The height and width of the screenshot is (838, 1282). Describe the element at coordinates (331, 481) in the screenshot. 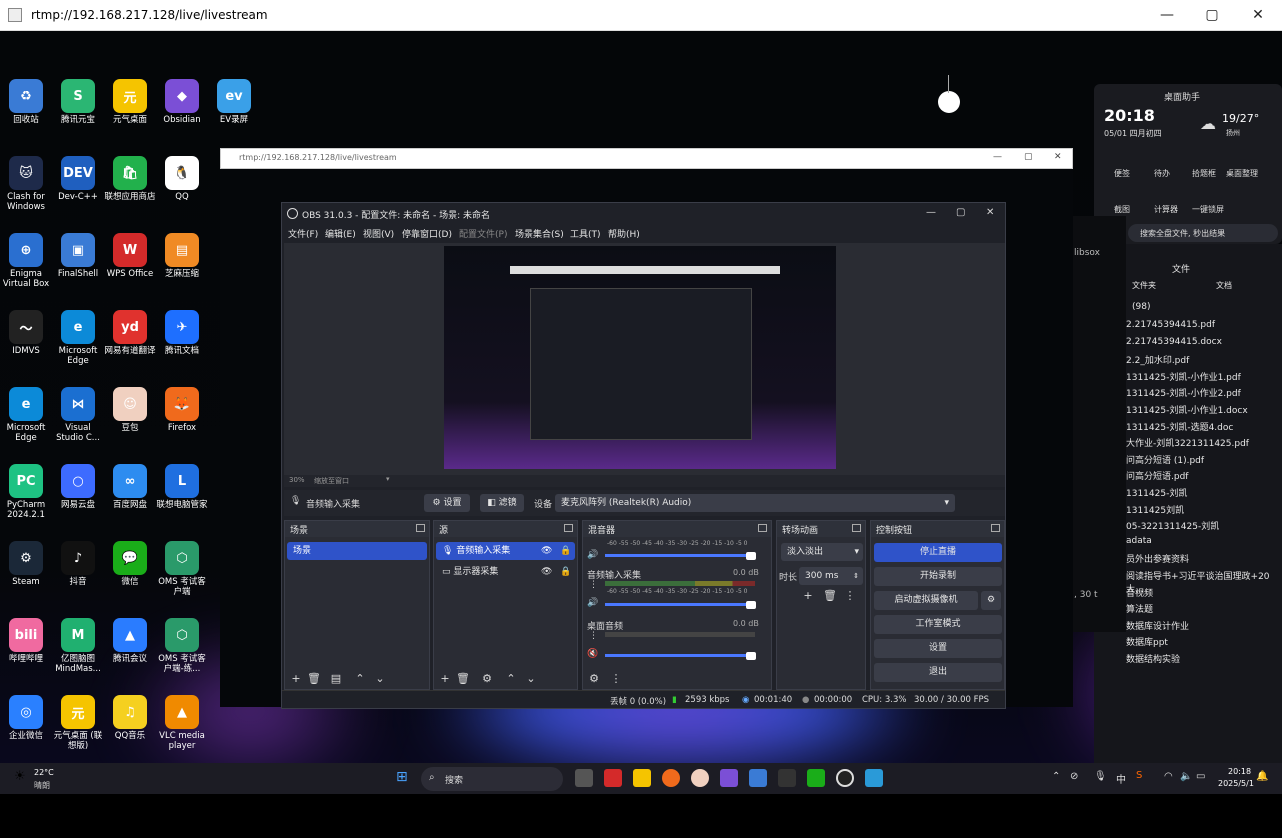

I see `zoom-mode-select: 缩放至窗口` at that location.